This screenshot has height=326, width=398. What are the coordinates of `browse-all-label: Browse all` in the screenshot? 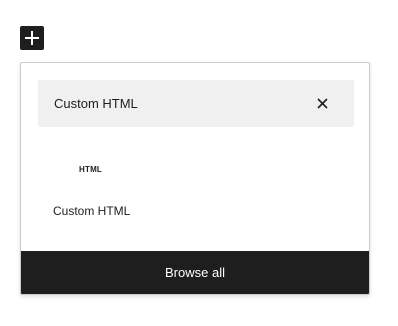 It's located at (195, 272).